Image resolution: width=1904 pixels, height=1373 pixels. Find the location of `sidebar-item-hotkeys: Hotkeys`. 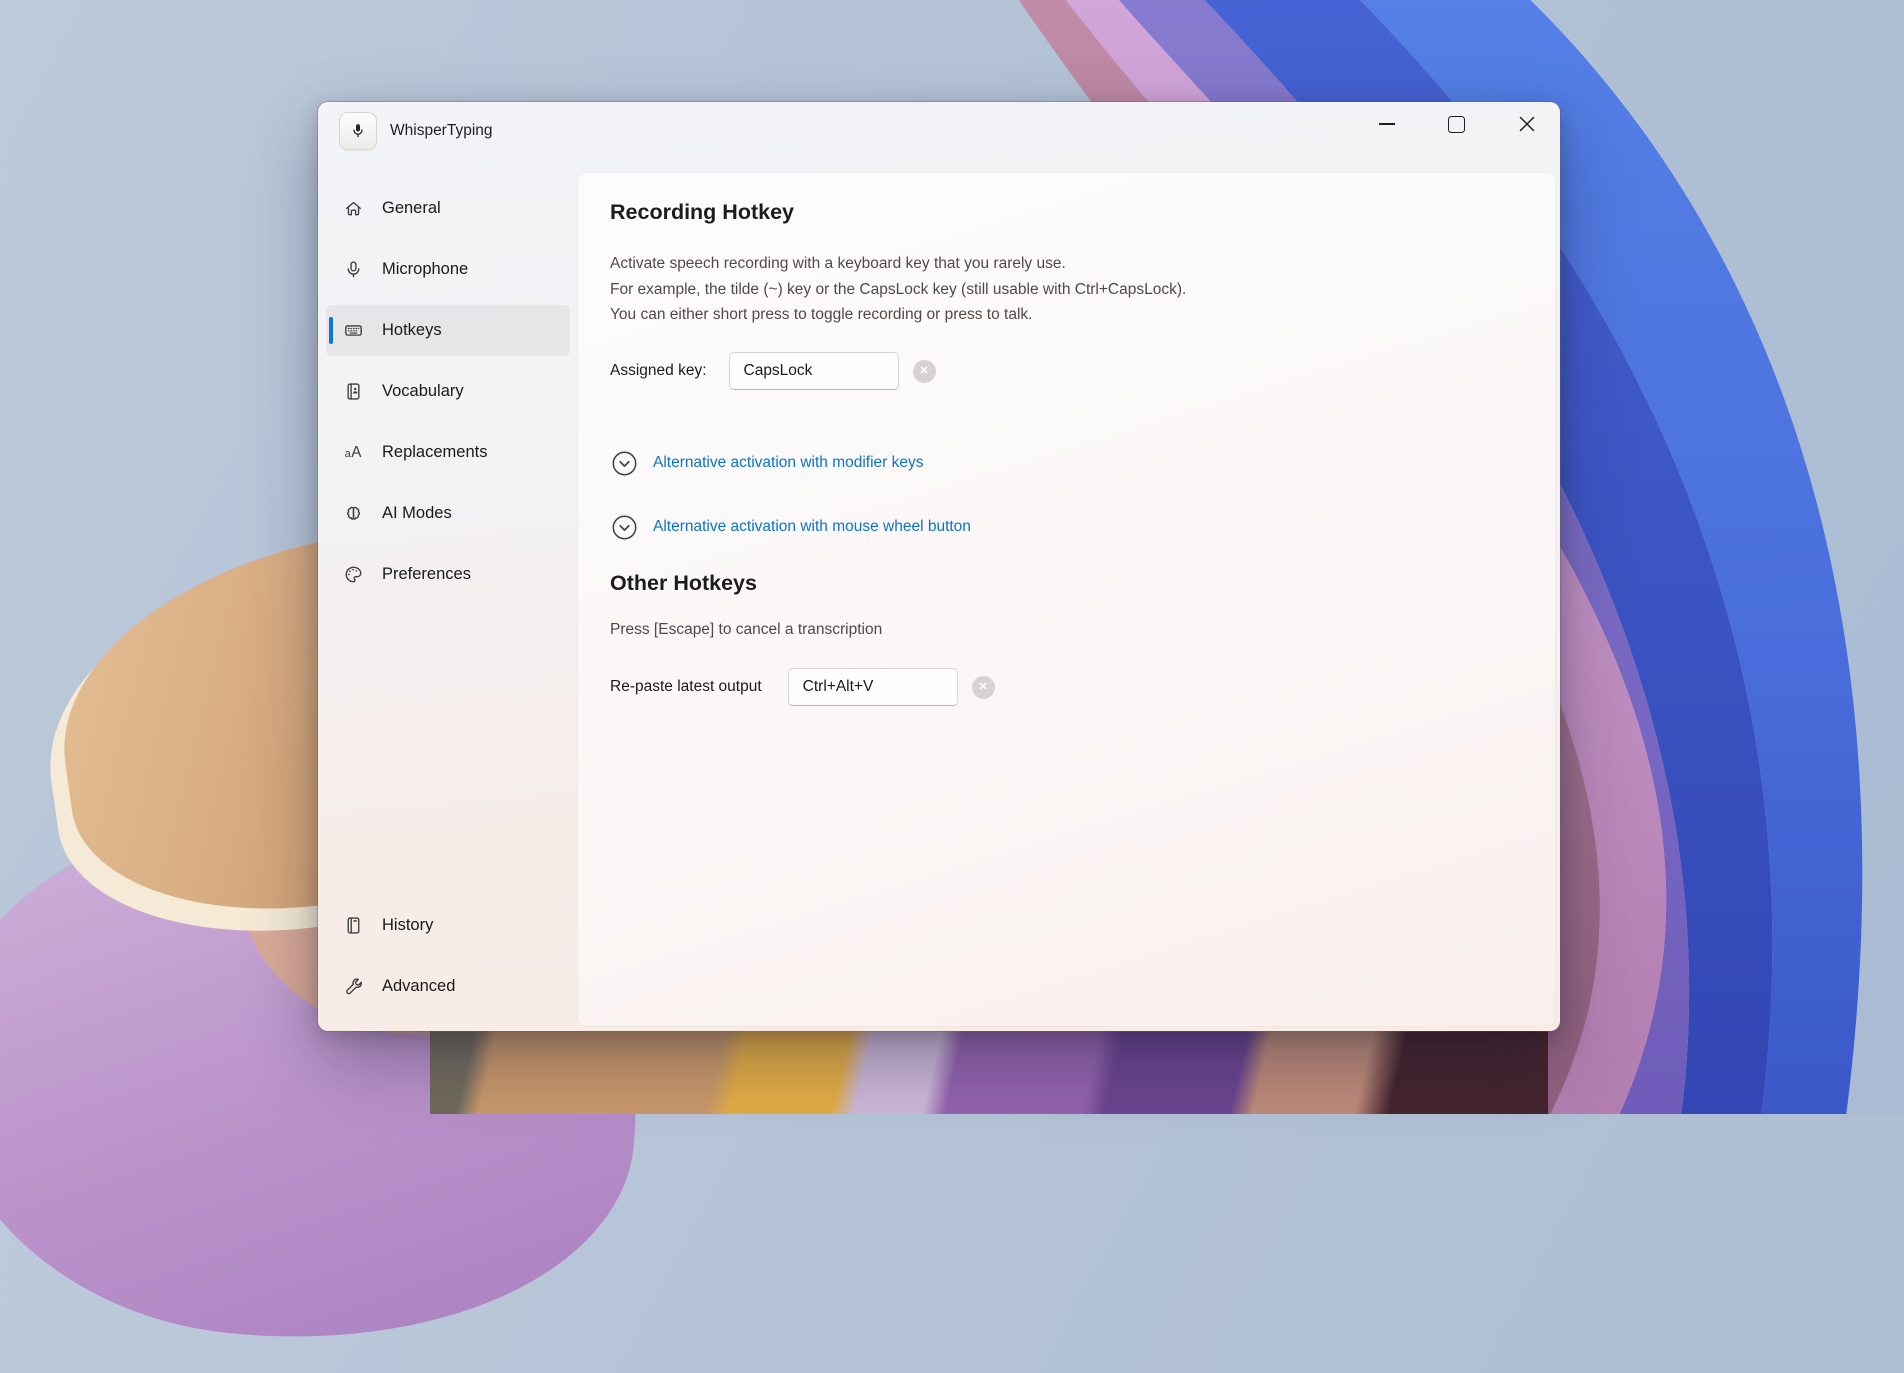

sidebar-item-hotkeys: Hotkeys is located at coordinates (448, 330).